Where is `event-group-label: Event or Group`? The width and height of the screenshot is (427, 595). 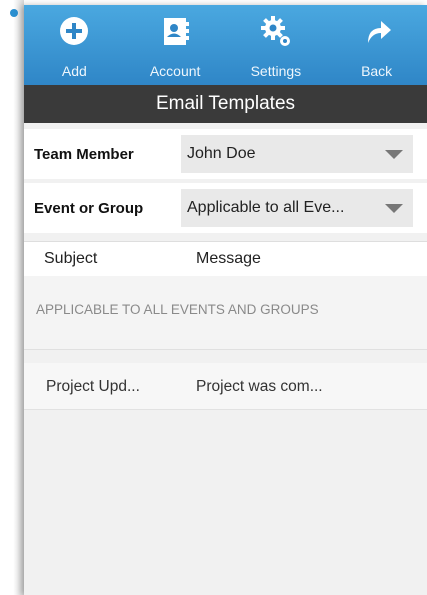 event-group-label: Event or Group is located at coordinates (89, 208).